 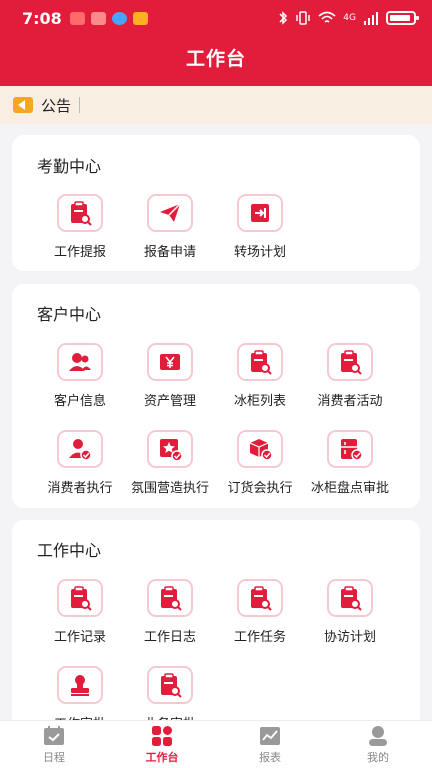 What do you see at coordinates (260, 376) in the screenshot?
I see `menu-item-freezer-list: 冰柜列表` at bounding box center [260, 376].